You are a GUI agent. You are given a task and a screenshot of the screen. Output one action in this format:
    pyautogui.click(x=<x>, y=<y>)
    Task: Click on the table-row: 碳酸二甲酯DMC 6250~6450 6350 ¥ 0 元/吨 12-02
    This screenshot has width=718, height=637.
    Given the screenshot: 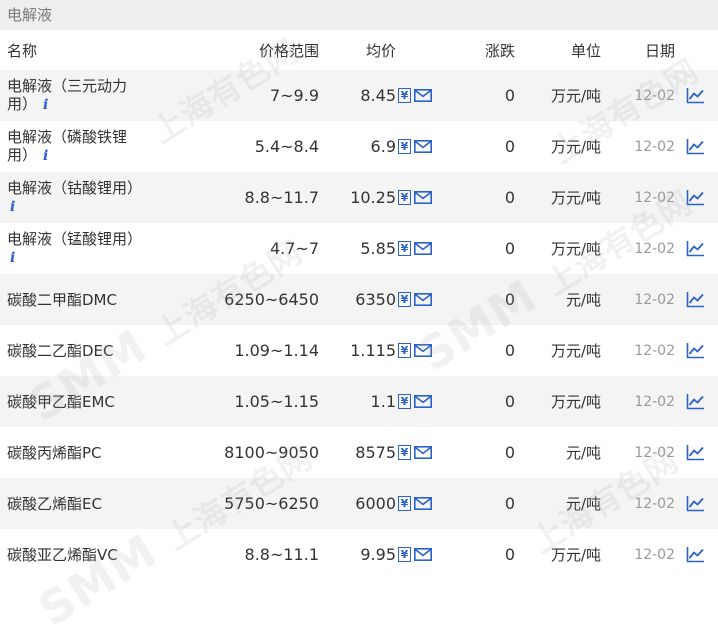 What is the action you would take?
    pyautogui.click(x=359, y=299)
    